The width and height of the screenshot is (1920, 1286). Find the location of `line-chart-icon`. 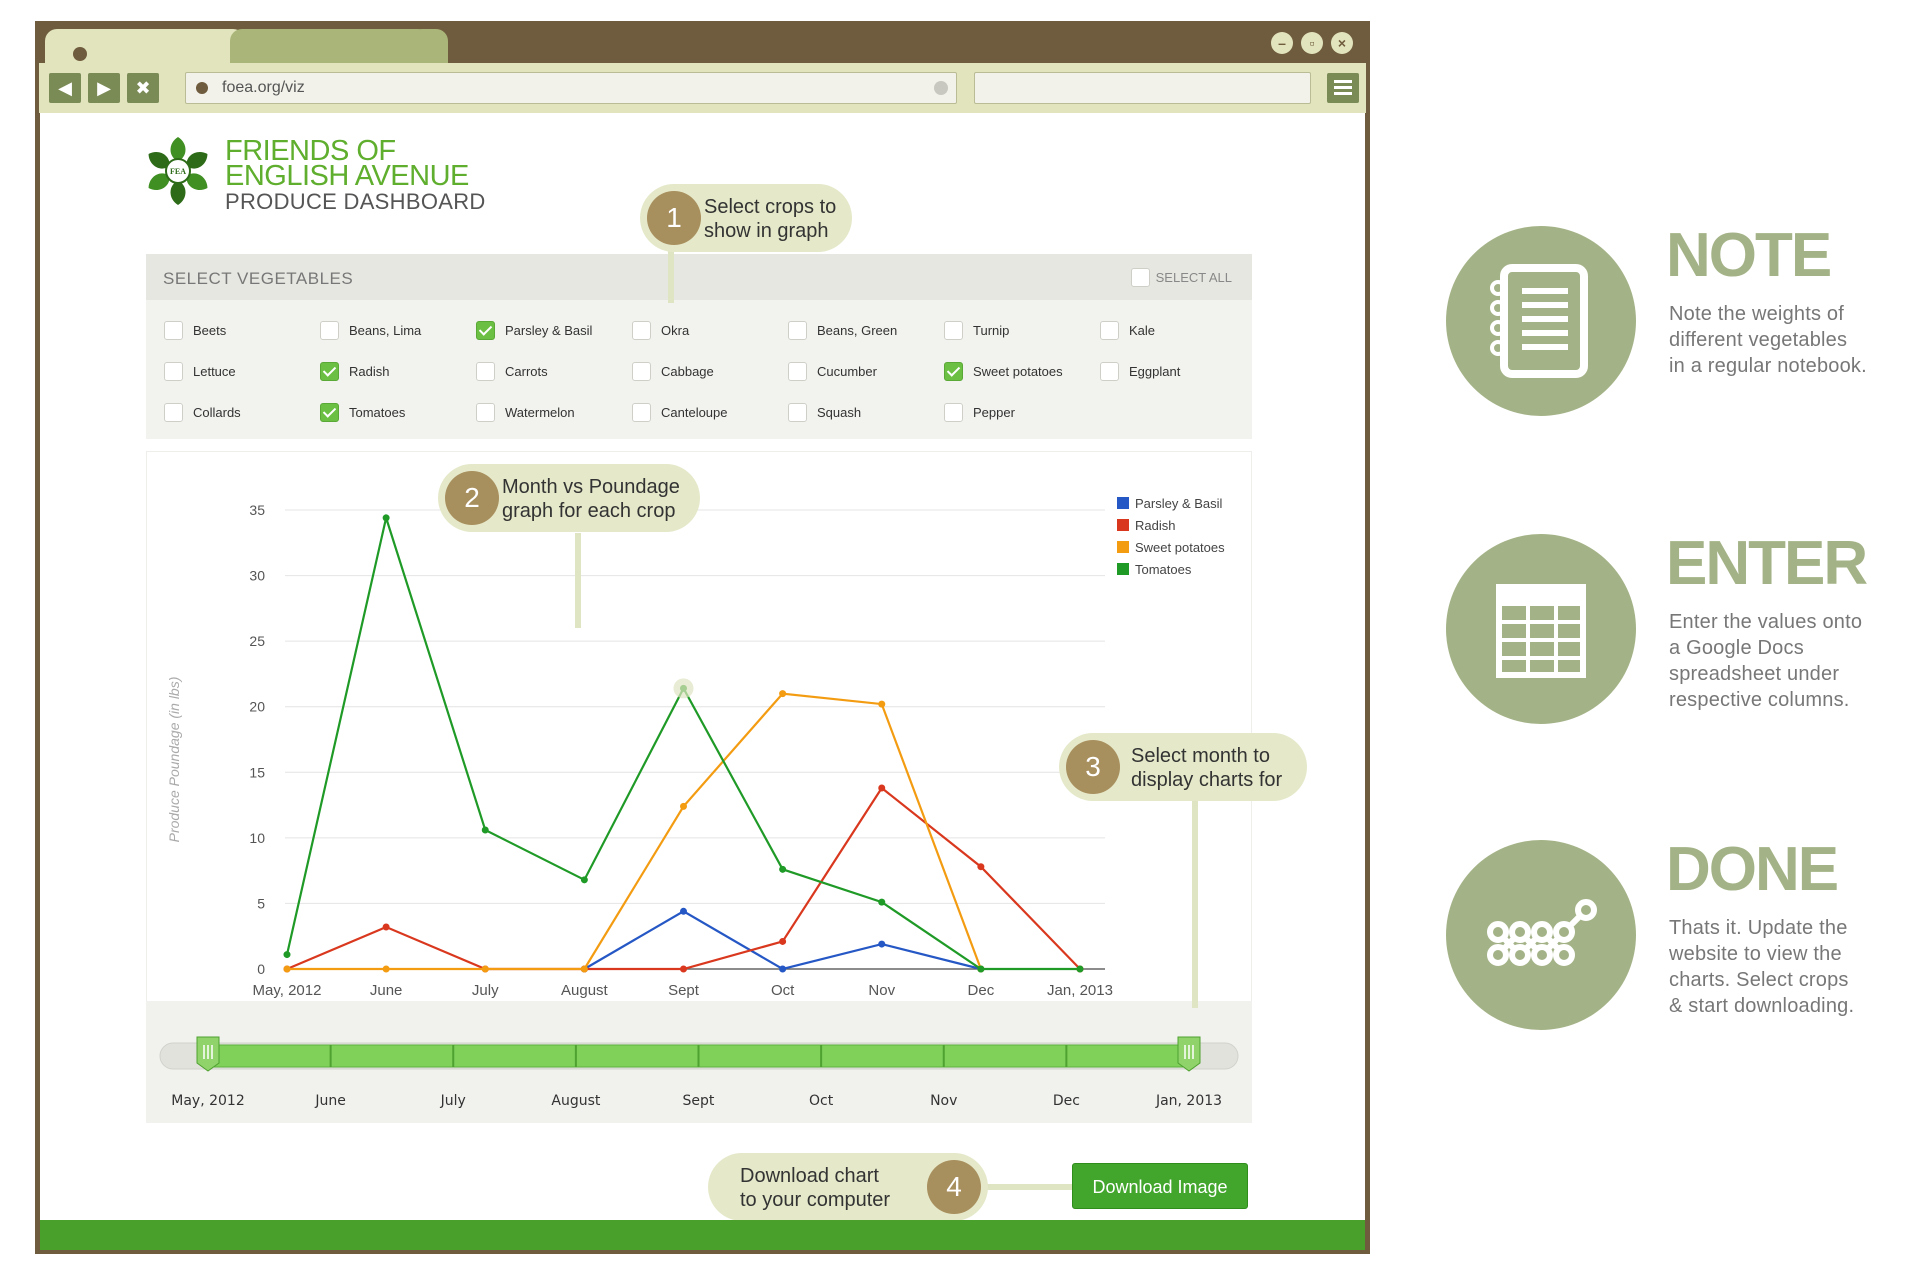

line-chart-icon is located at coordinates (1541, 935).